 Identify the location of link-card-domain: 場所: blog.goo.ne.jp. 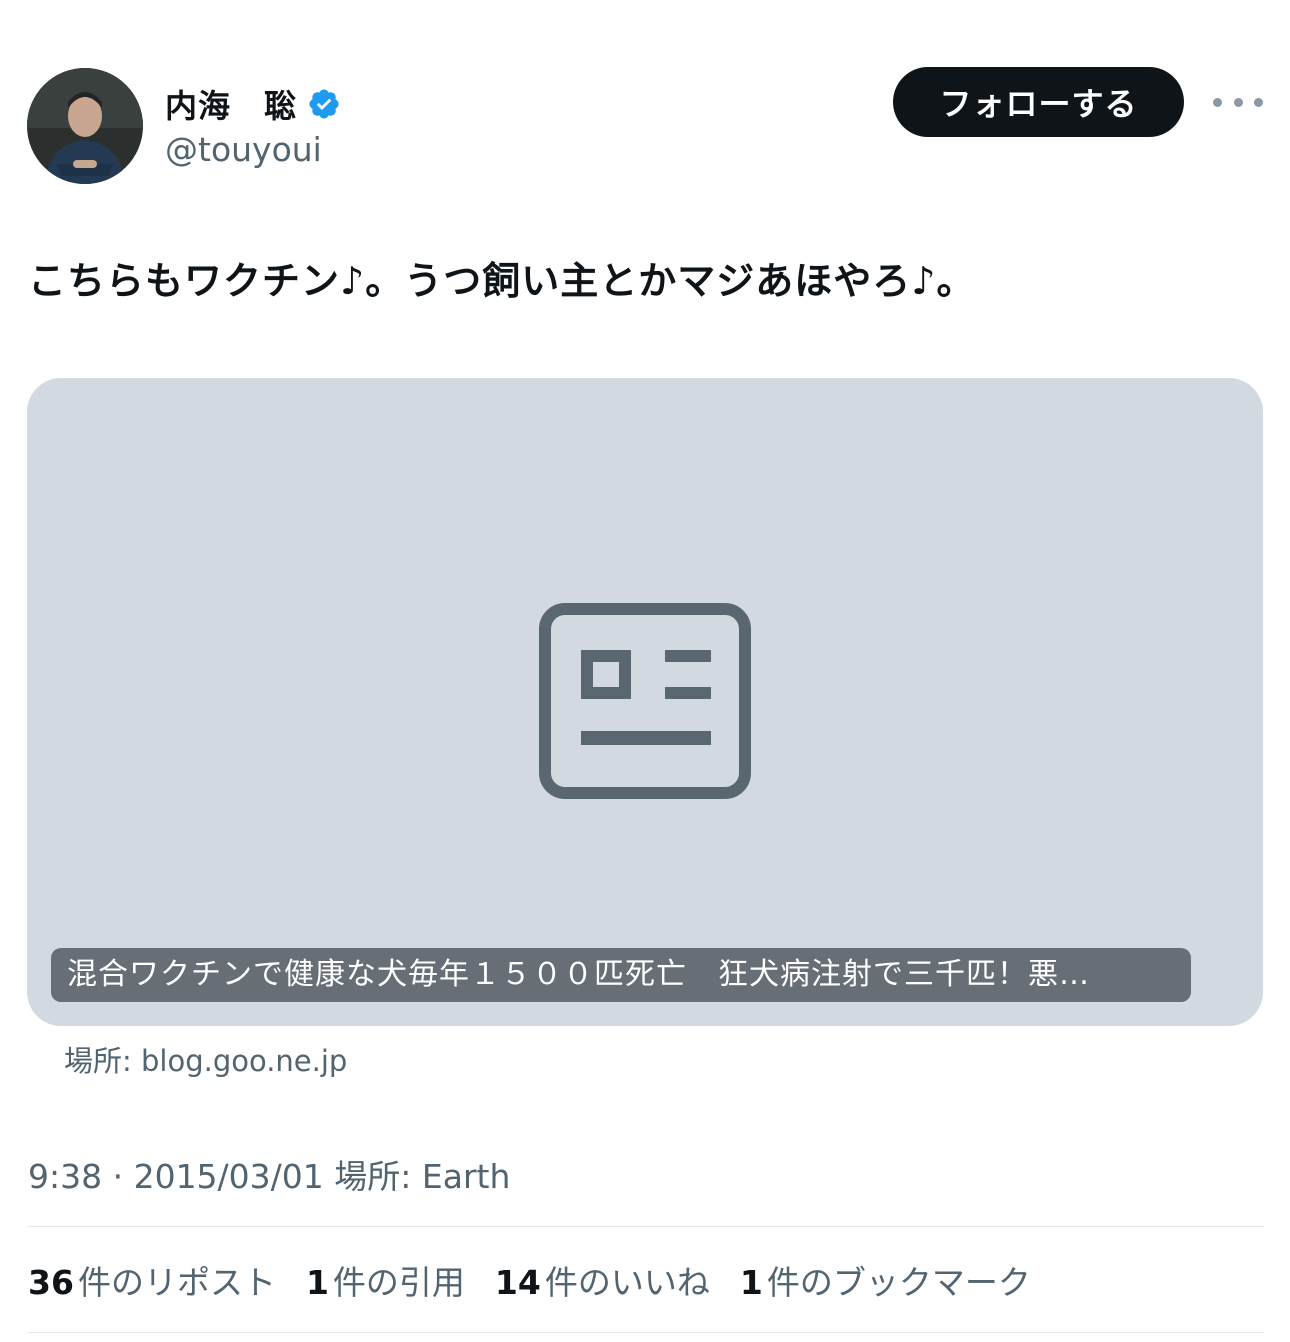
(205, 1059).